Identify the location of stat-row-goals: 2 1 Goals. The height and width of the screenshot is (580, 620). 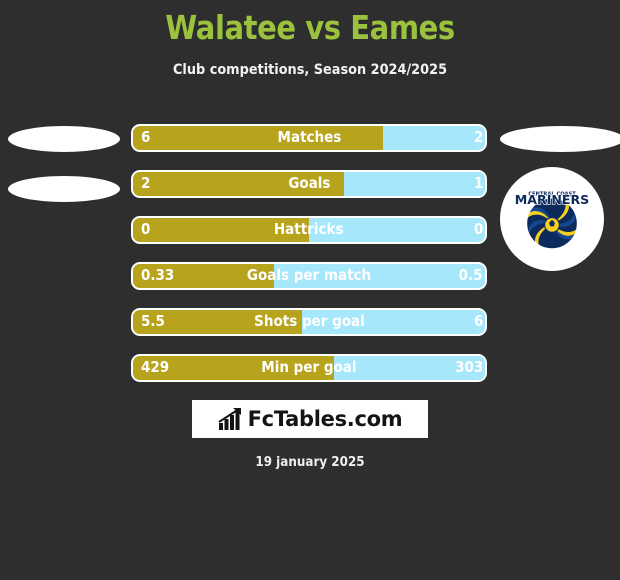
(312, 186).